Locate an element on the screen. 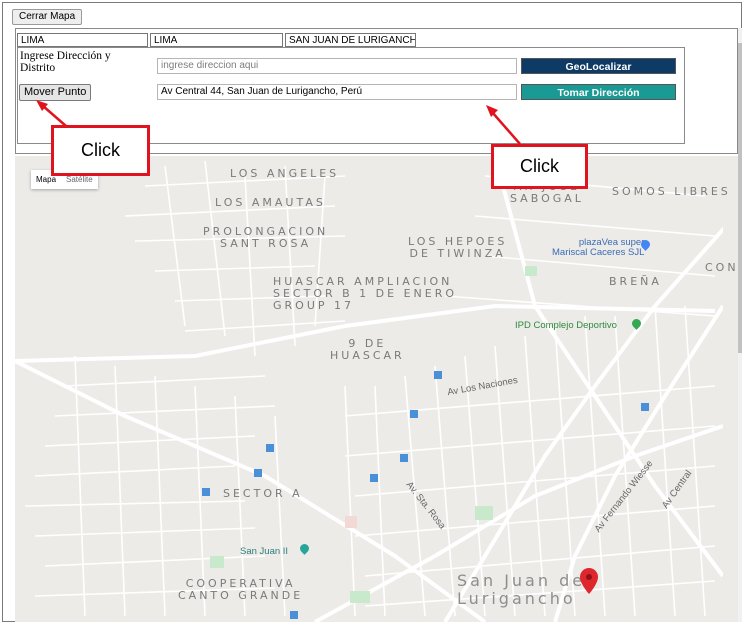  annotation-arrows is located at coordinates (278, 122).